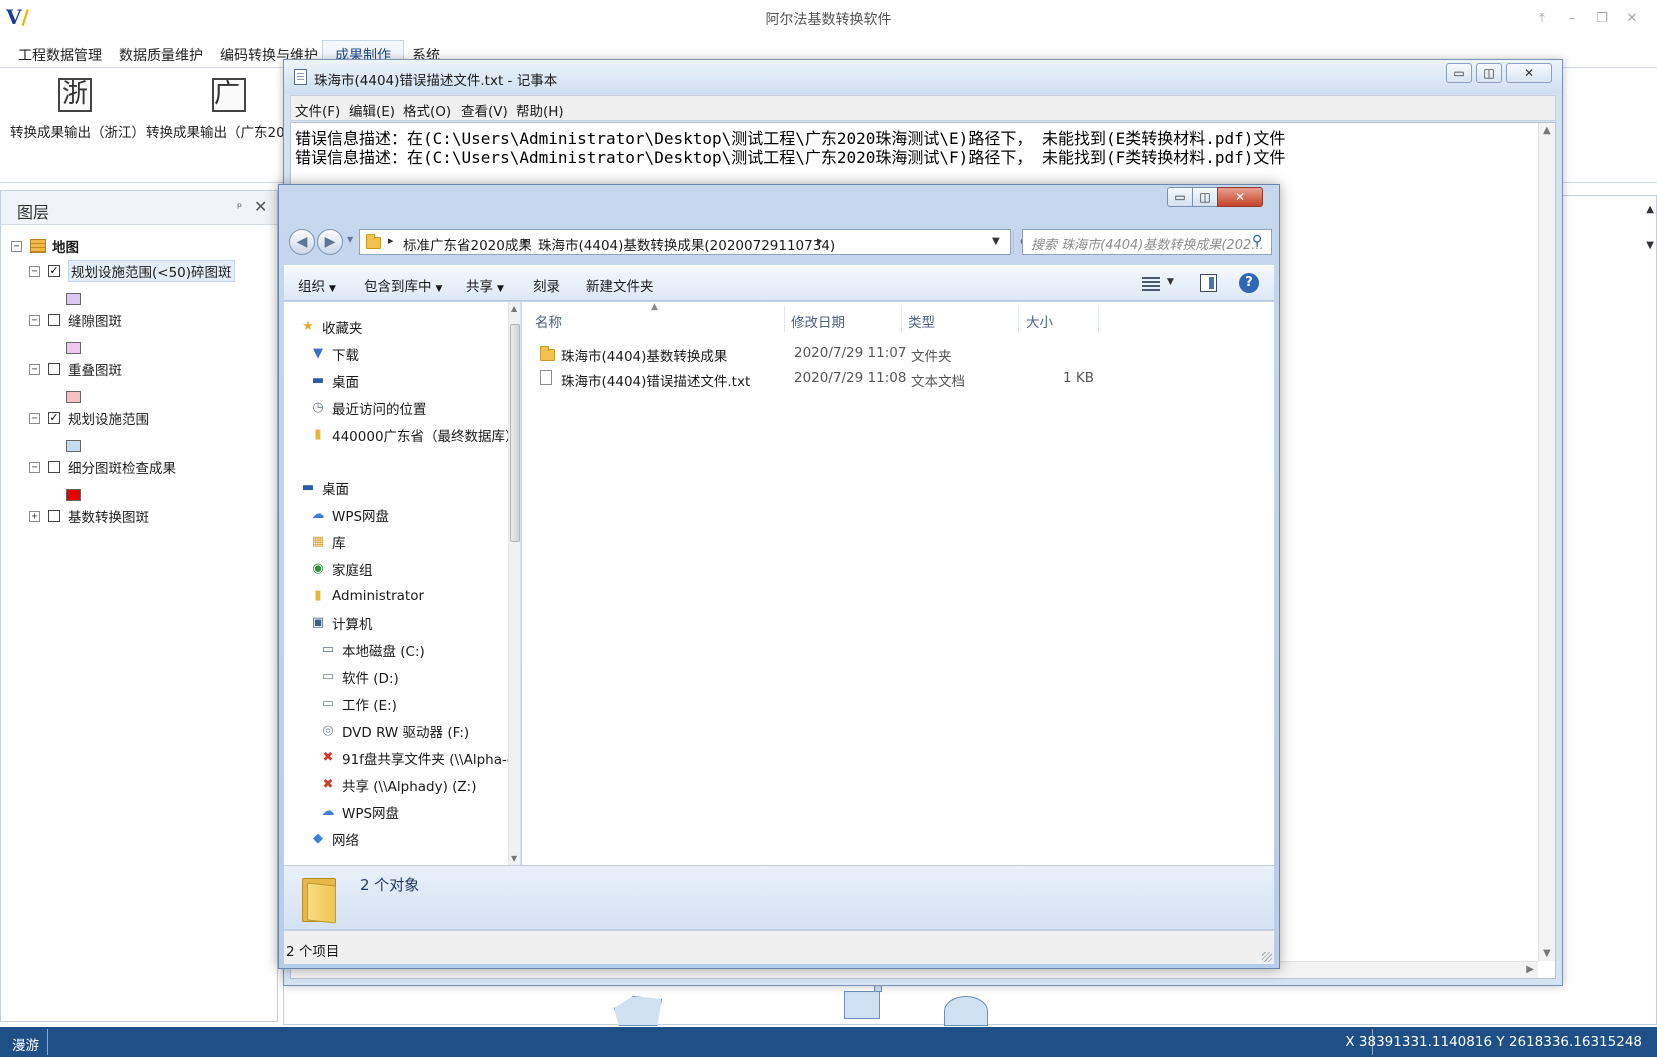 The image size is (1657, 1057). Describe the element at coordinates (1529, 73) in the screenshot. I see `notepad-close-button: ✕` at that location.